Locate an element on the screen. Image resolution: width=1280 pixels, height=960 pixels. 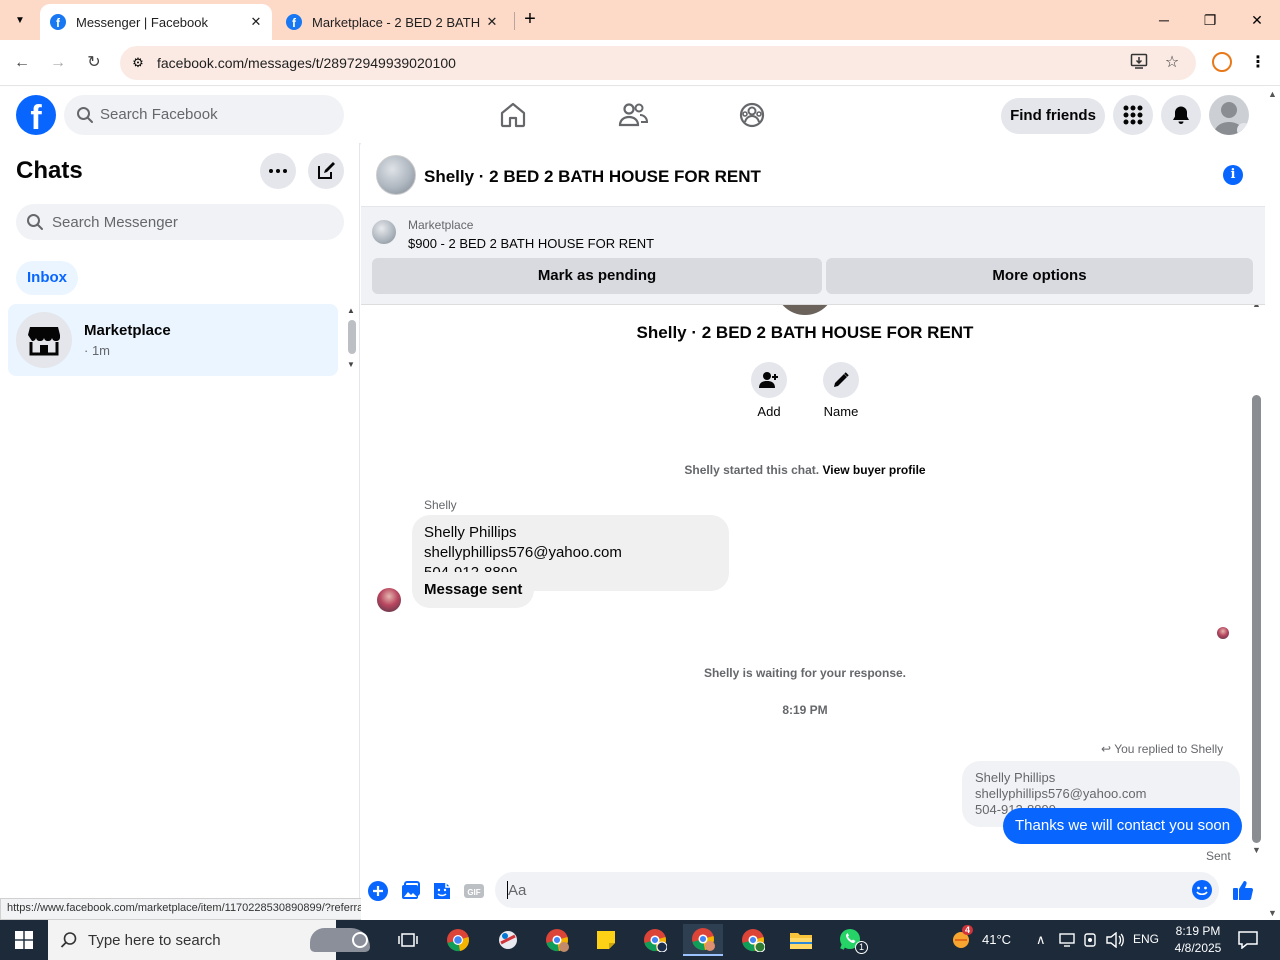
page-scrollbar: ▲ ▼ is located at coordinates (1272, 503).